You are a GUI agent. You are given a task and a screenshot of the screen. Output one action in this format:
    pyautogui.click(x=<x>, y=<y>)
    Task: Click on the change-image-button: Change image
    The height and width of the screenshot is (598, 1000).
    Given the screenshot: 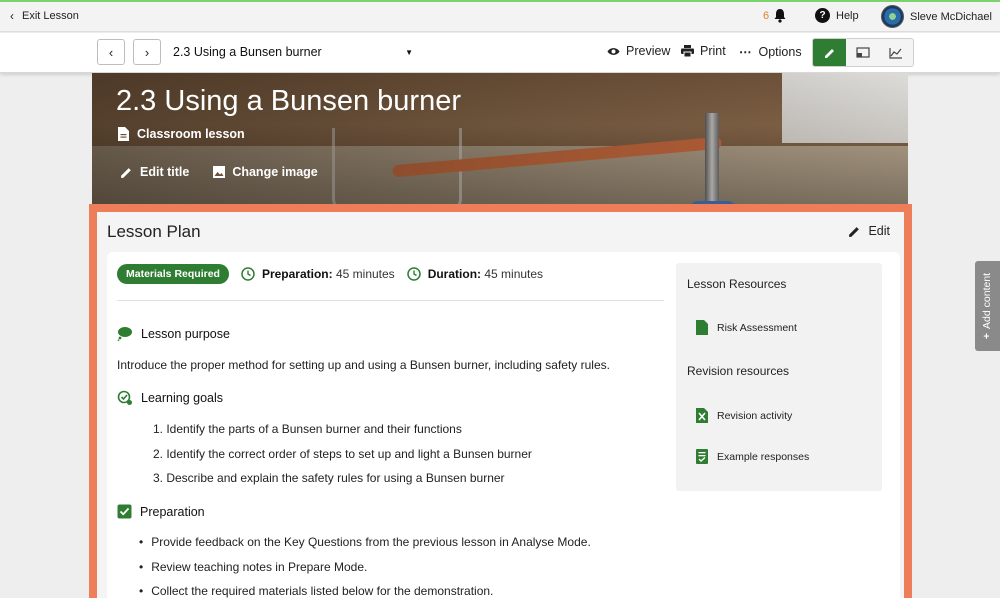 What is the action you would take?
    pyautogui.click(x=265, y=172)
    